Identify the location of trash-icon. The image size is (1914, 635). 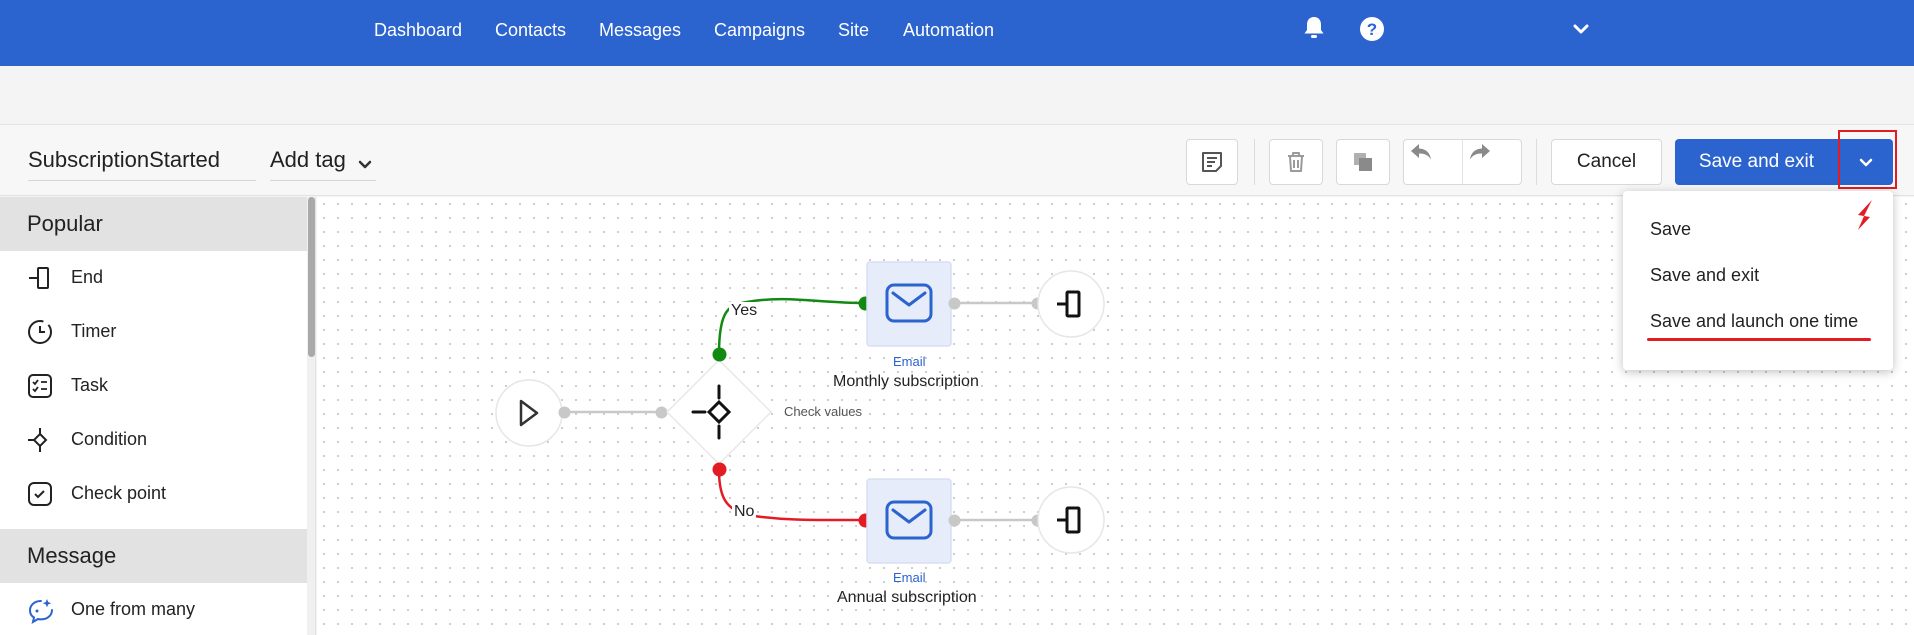
(1296, 162).